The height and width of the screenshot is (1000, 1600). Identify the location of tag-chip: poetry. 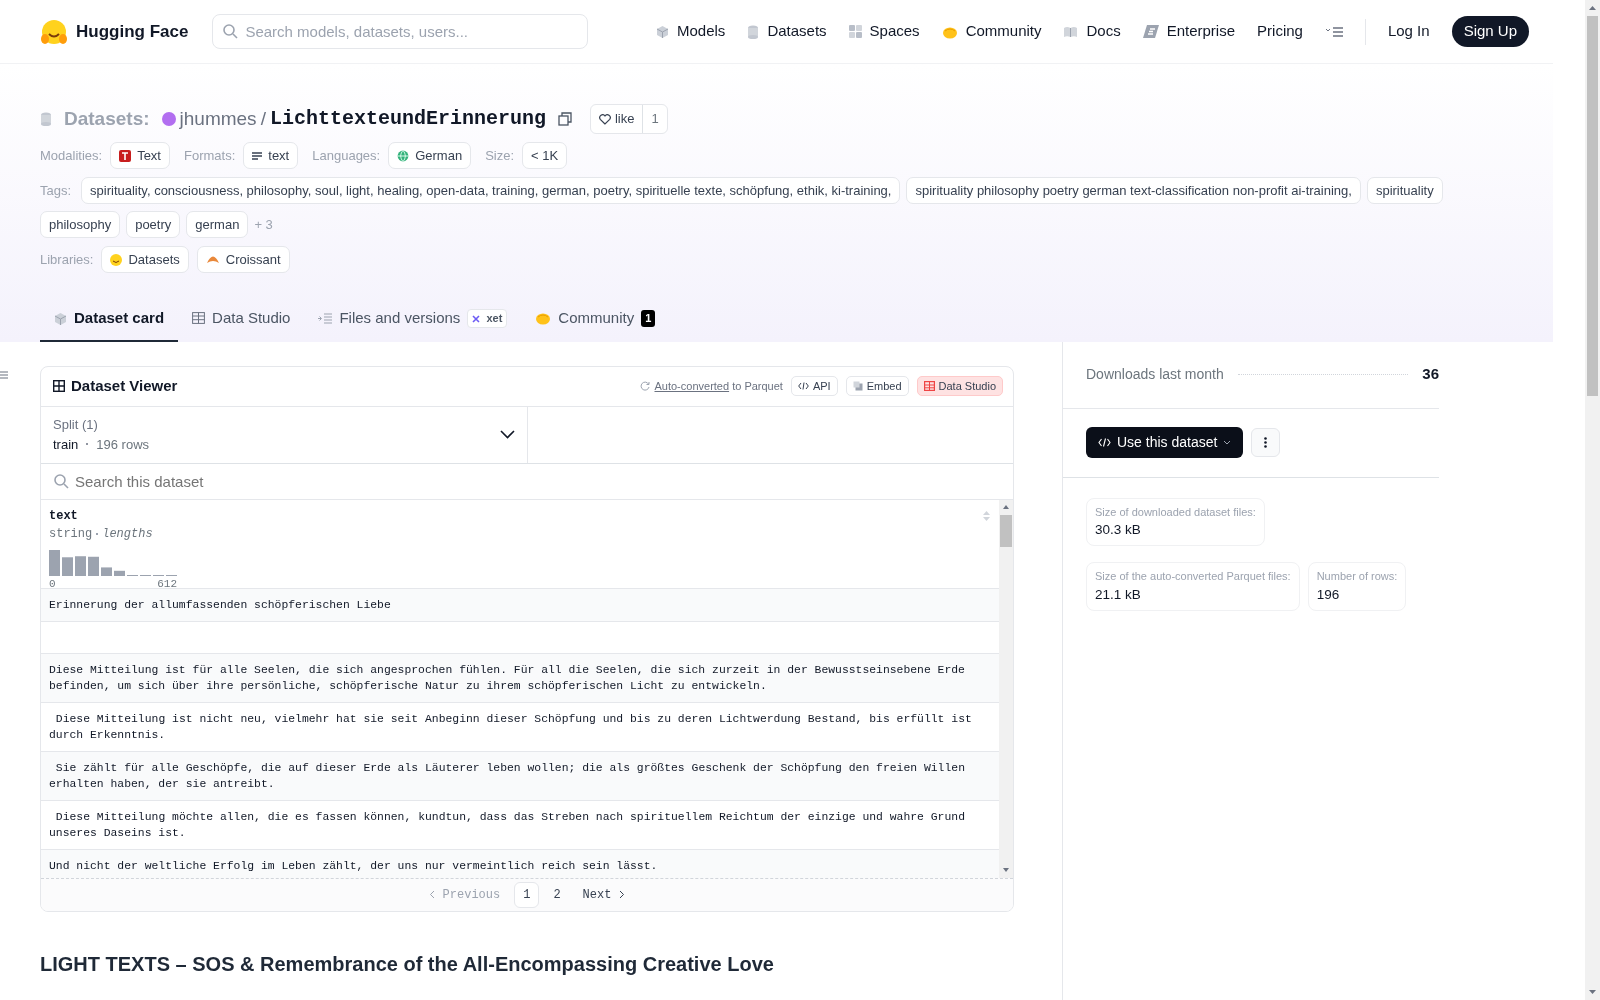
(153, 224).